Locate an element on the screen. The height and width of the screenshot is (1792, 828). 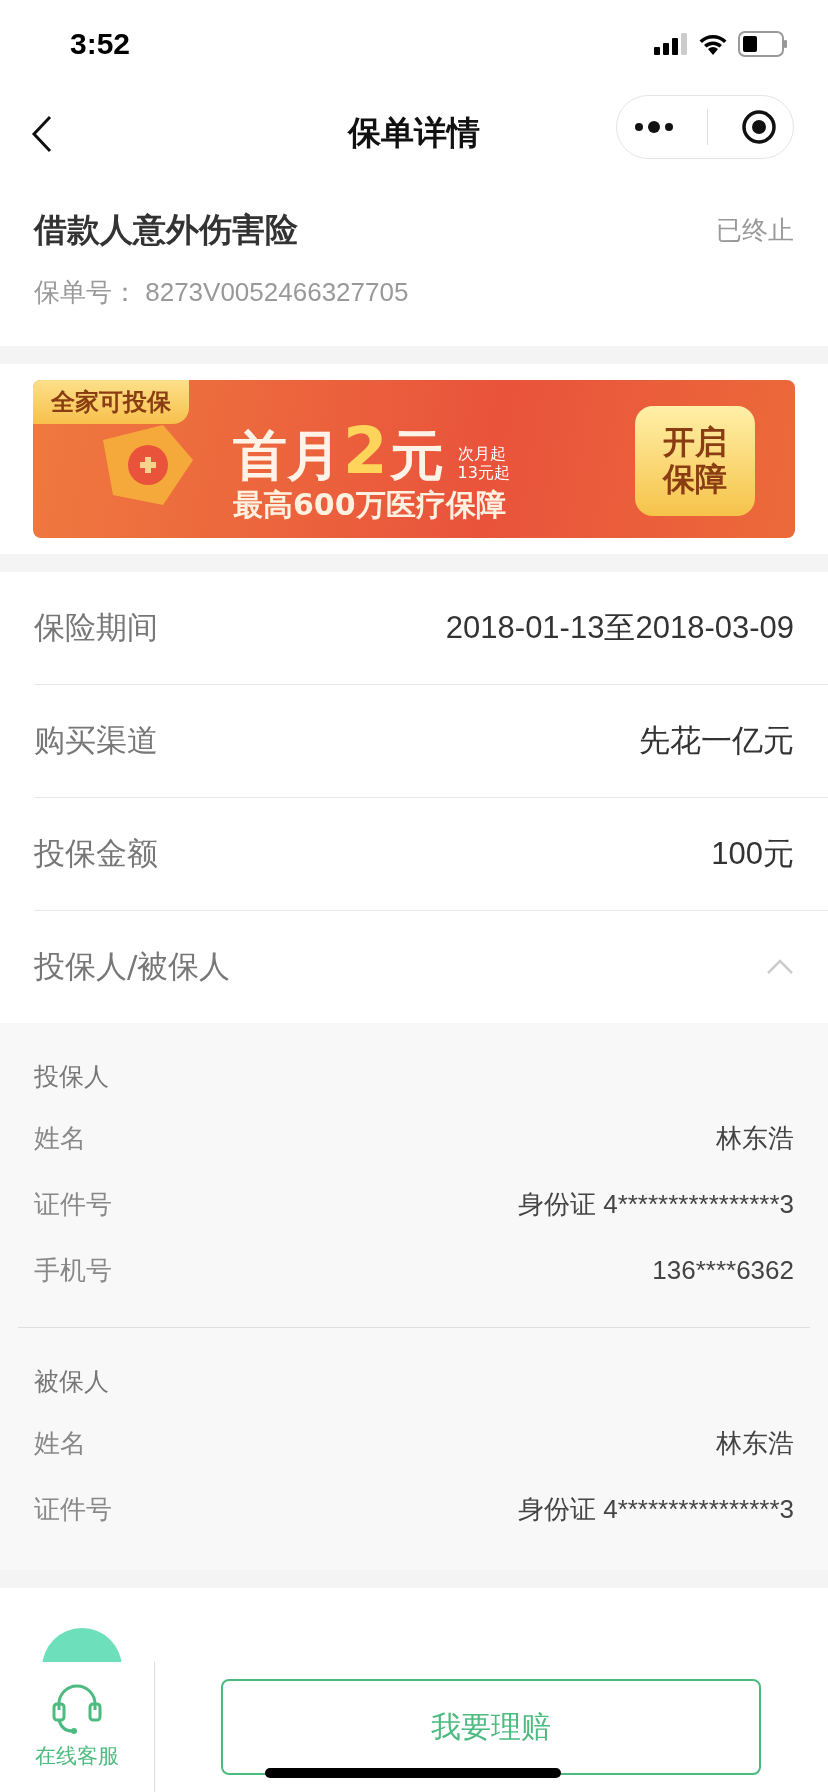
banner-headline: 首月 is located at coordinates (287, 455).